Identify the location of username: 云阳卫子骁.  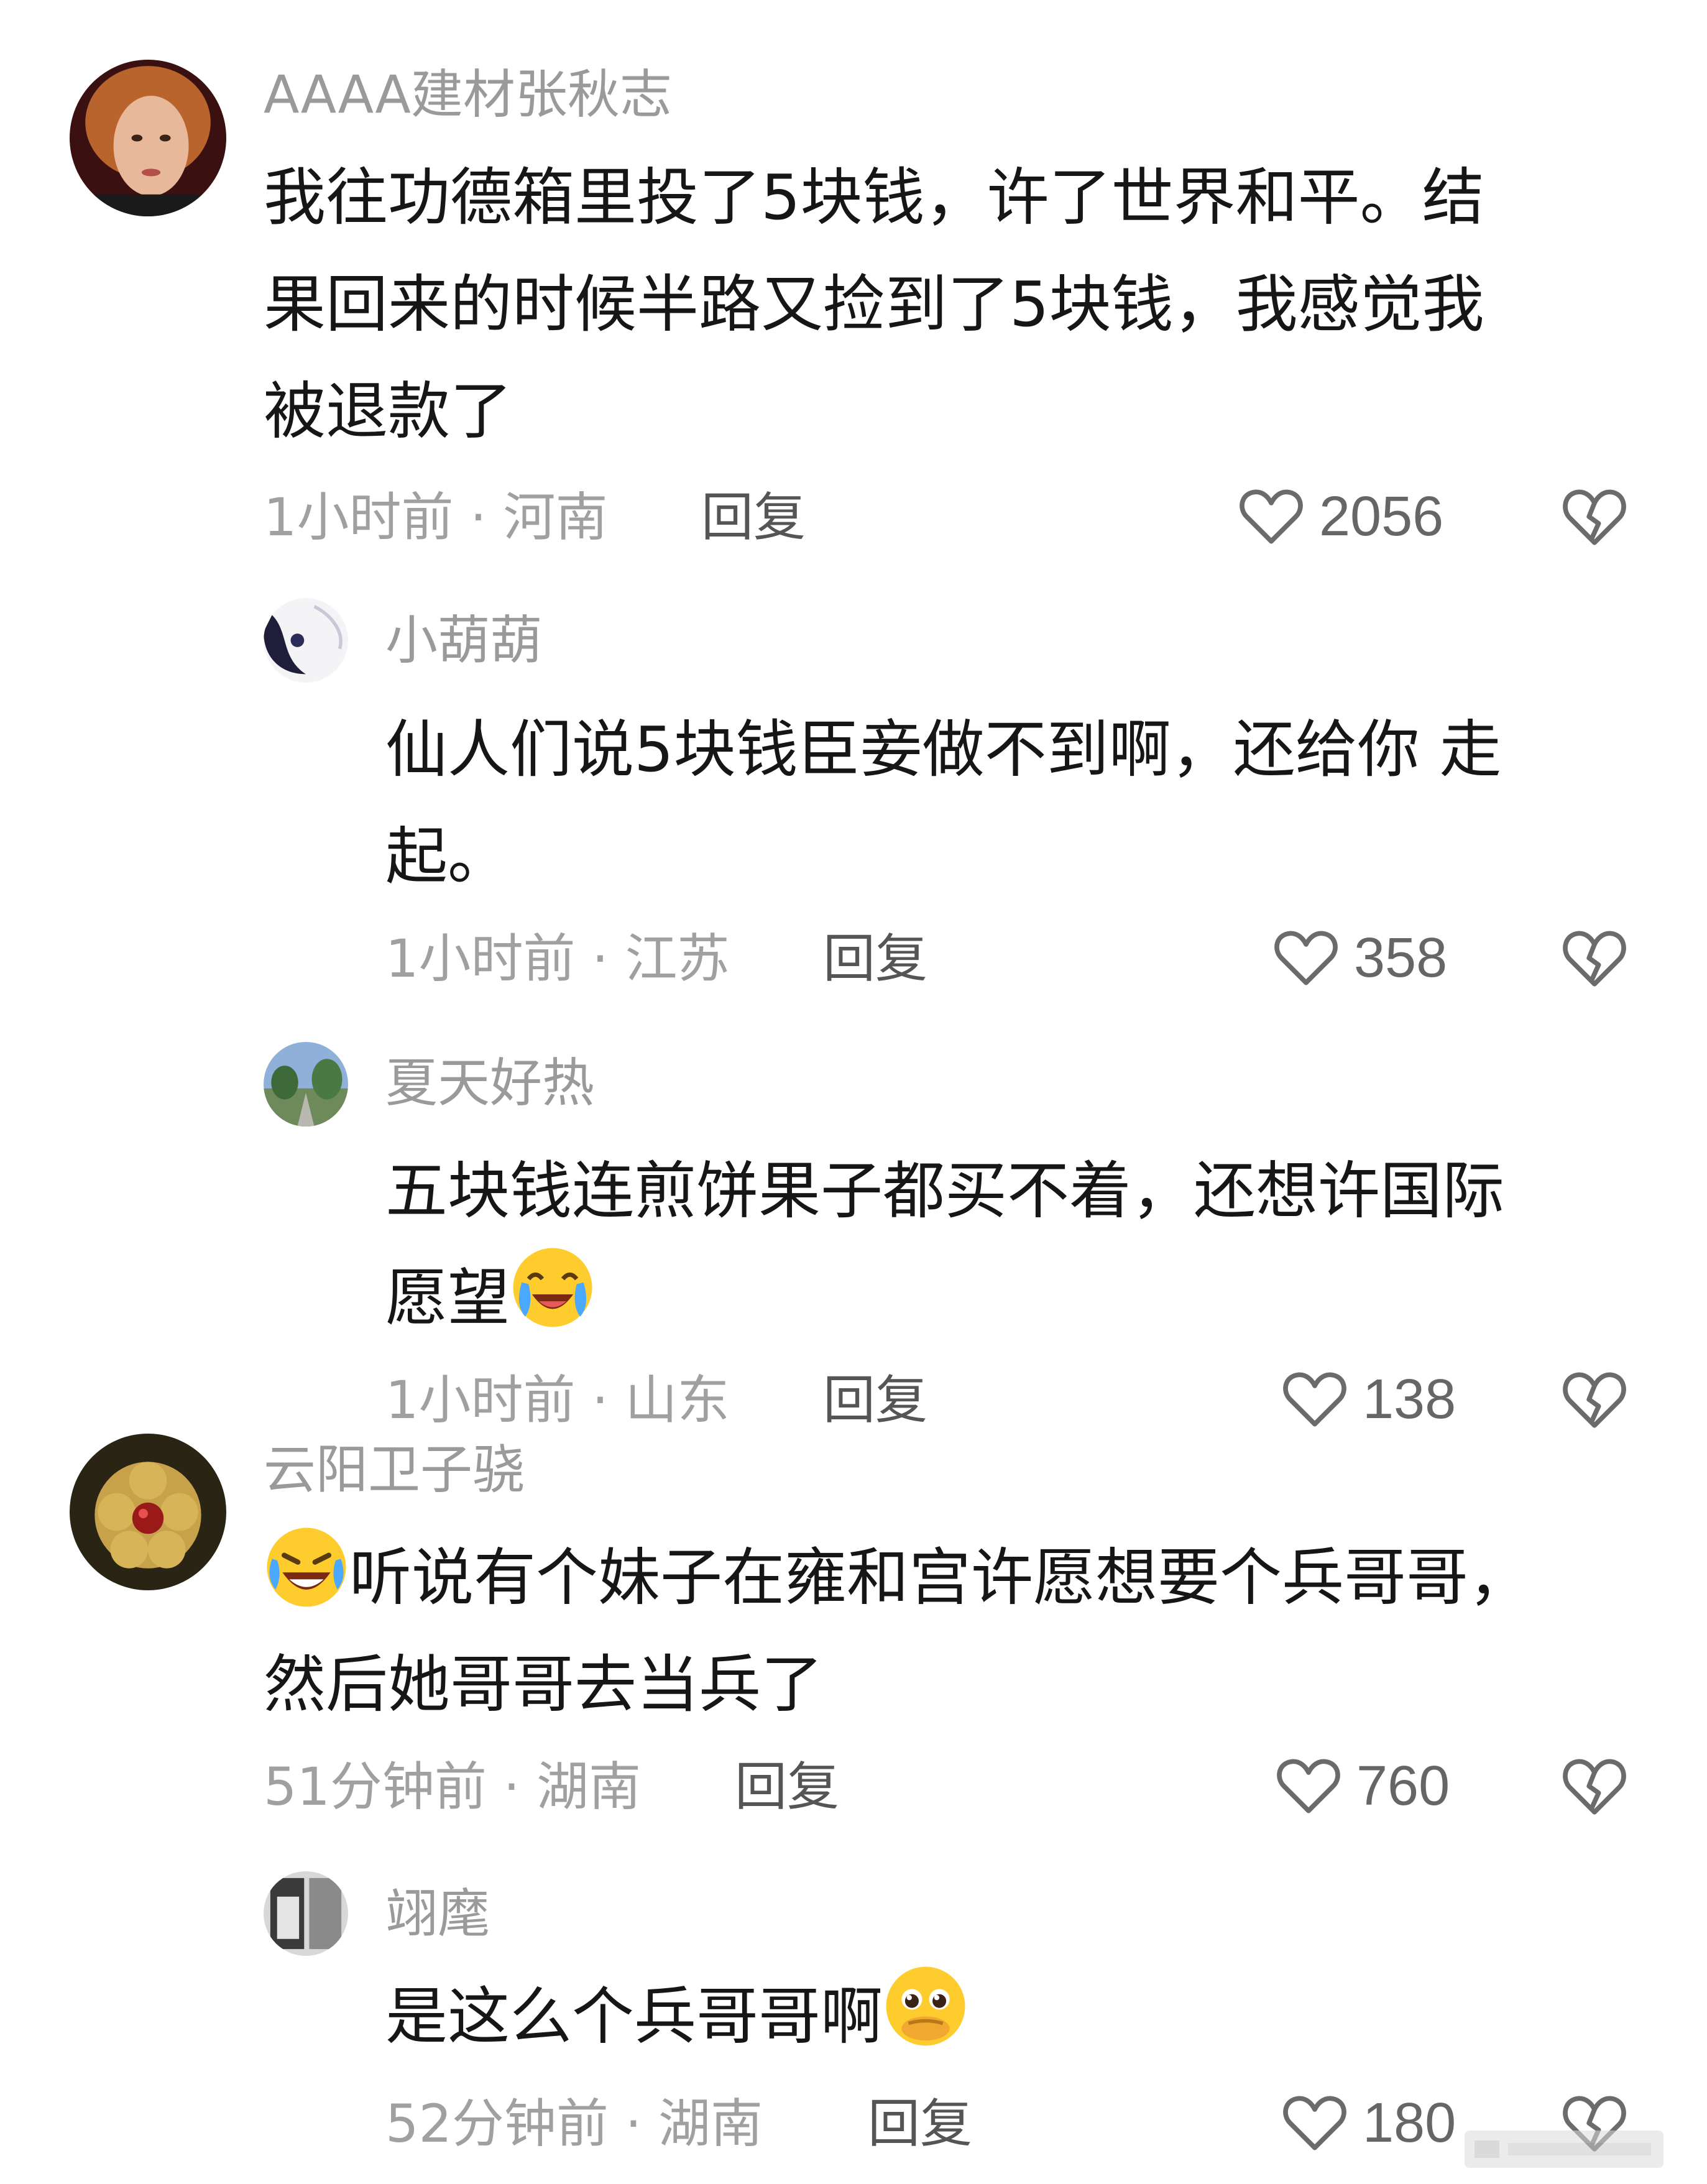
(394, 1470).